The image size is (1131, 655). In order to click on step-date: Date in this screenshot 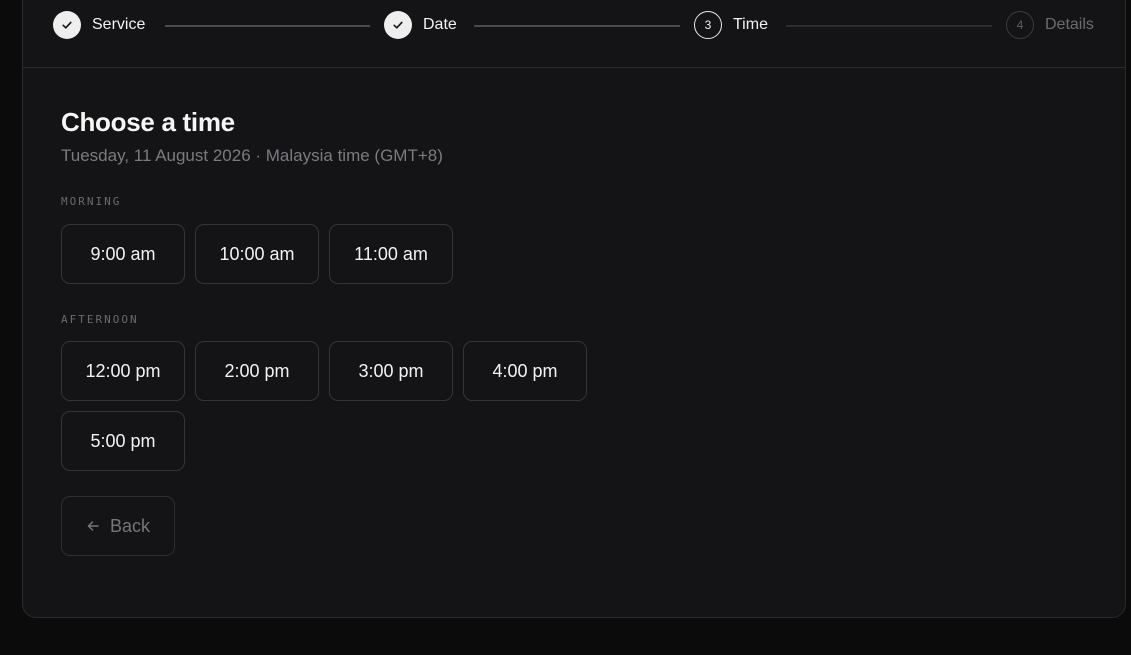, I will do `click(420, 25)`.